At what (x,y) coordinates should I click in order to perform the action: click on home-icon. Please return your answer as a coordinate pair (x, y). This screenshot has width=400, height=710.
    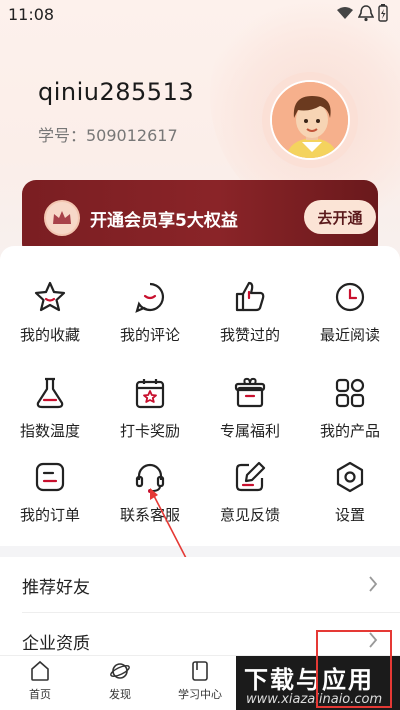
    Looking at the image, I should click on (40, 670).